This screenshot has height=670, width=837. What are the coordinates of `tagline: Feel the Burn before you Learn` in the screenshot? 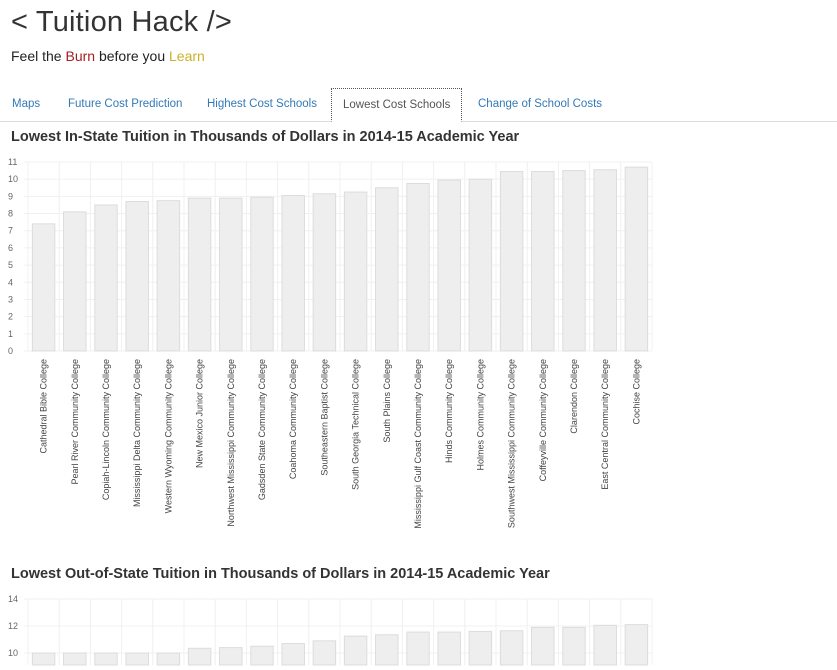 It's located at (108, 56).